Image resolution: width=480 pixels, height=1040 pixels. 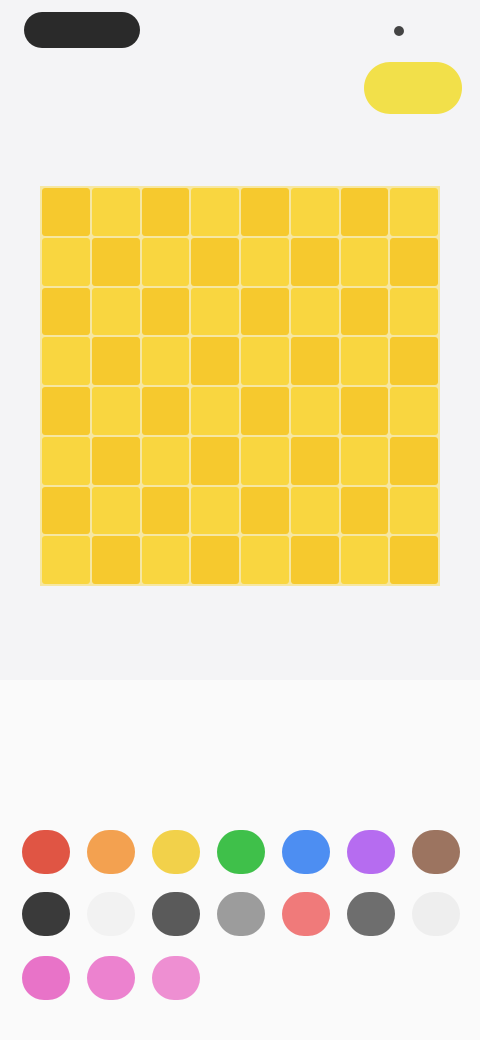 I want to click on color-swatch-white, so click(x=111, y=914).